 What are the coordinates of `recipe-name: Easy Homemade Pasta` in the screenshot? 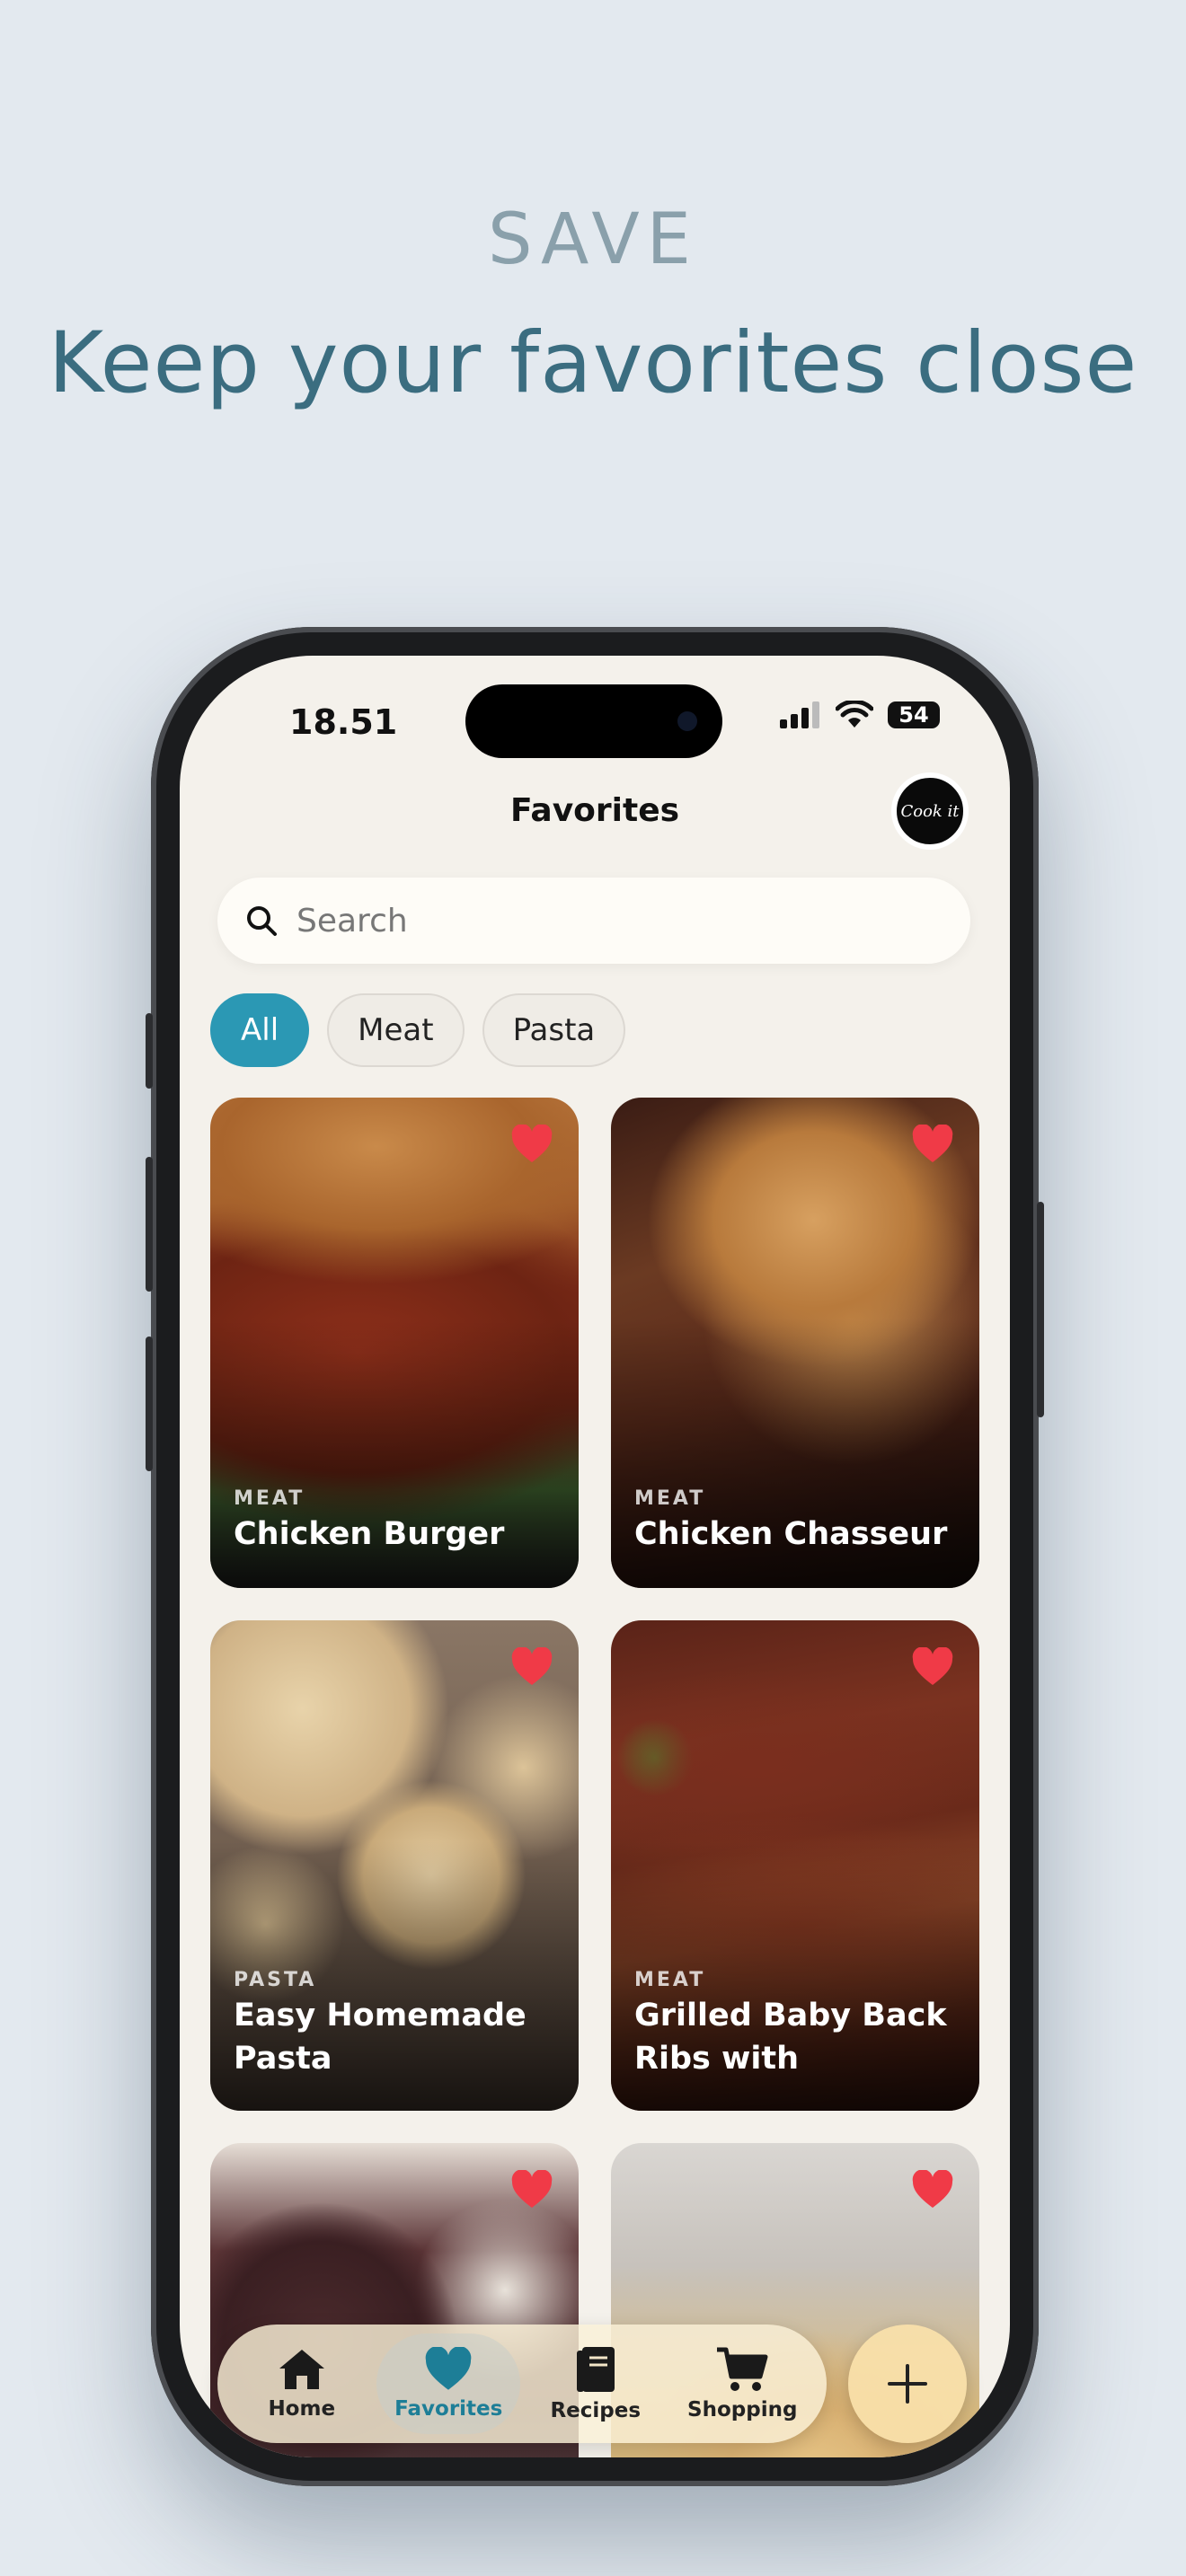 It's located at (380, 2037).